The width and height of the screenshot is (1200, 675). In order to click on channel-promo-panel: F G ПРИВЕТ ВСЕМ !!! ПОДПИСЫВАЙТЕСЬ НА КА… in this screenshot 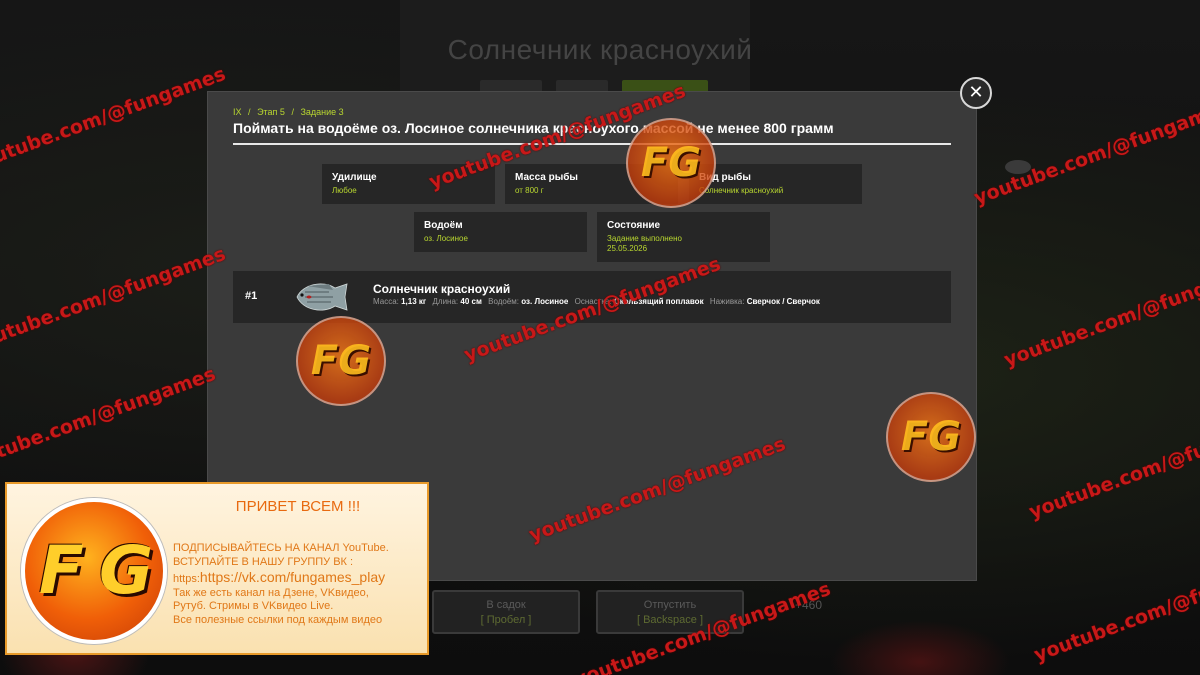, I will do `click(217, 568)`.